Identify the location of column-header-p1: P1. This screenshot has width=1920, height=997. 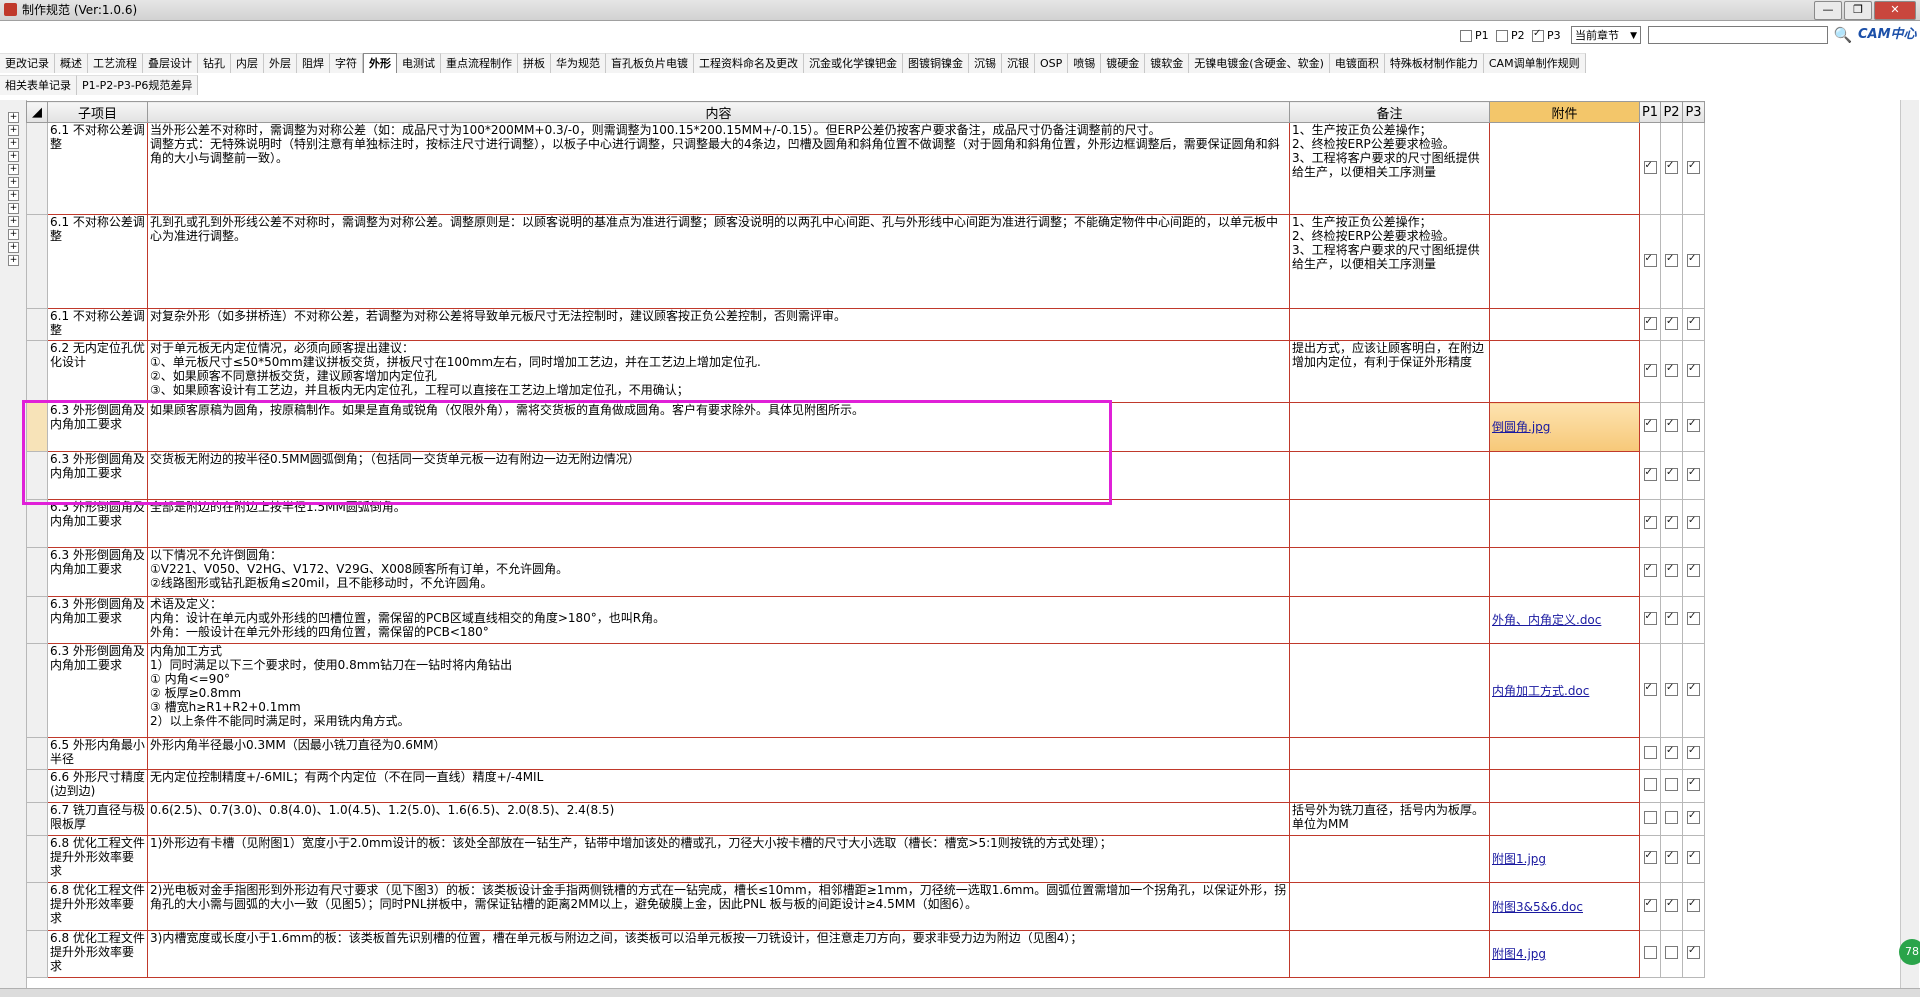
(1650, 112).